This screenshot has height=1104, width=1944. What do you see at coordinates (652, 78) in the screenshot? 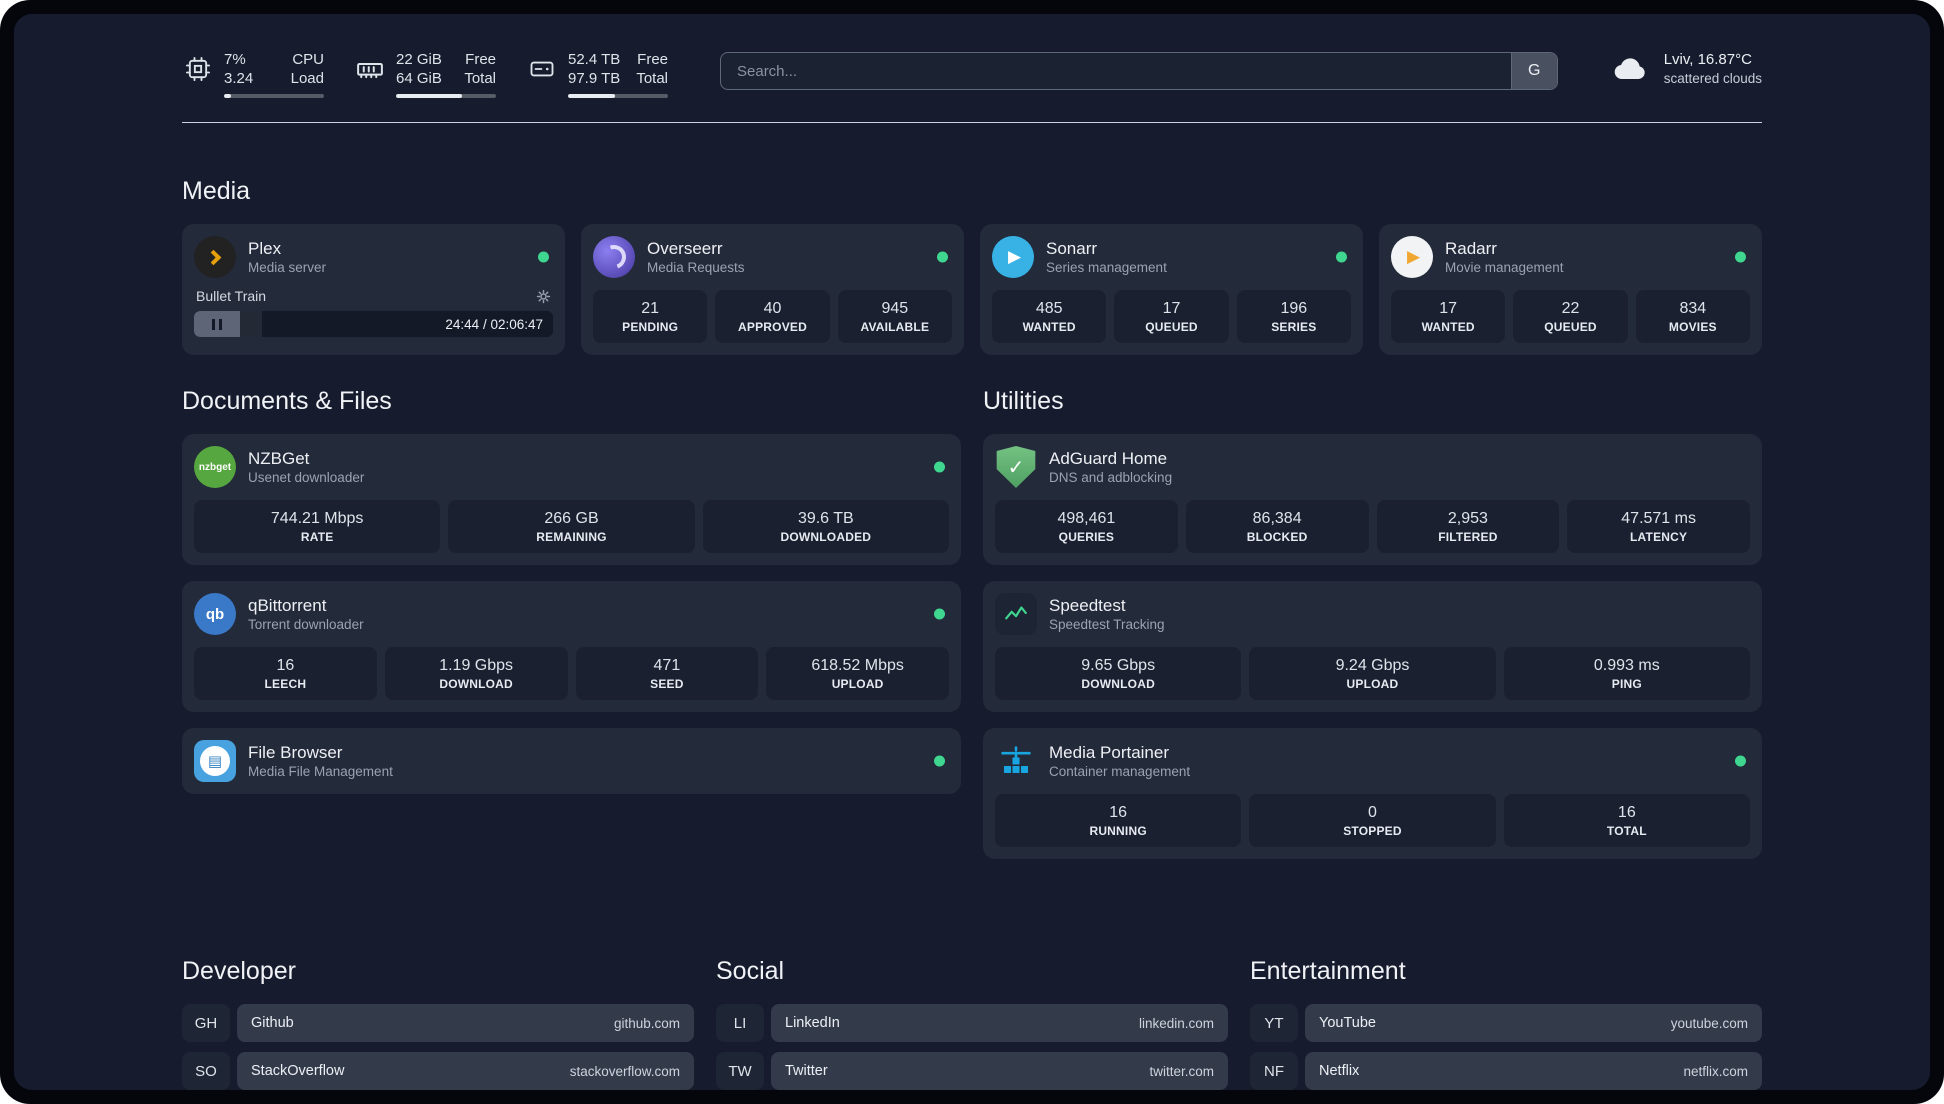
I see `disk-total-label: Total` at bounding box center [652, 78].